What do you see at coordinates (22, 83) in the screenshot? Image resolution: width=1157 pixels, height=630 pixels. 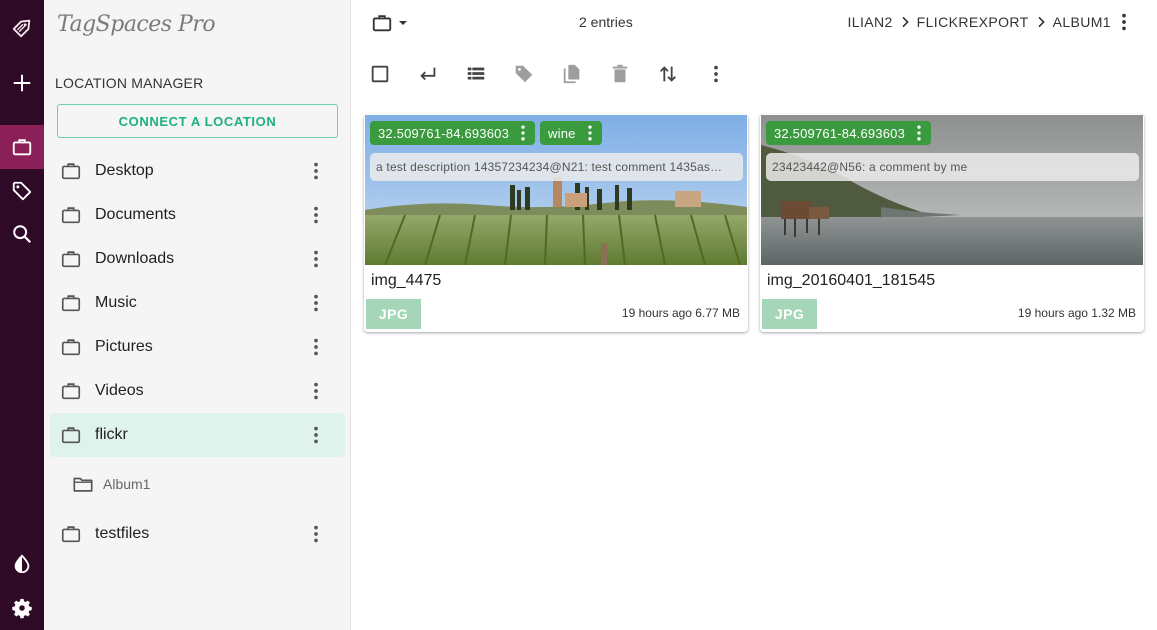 I see `plus-icon` at bounding box center [22, 83].